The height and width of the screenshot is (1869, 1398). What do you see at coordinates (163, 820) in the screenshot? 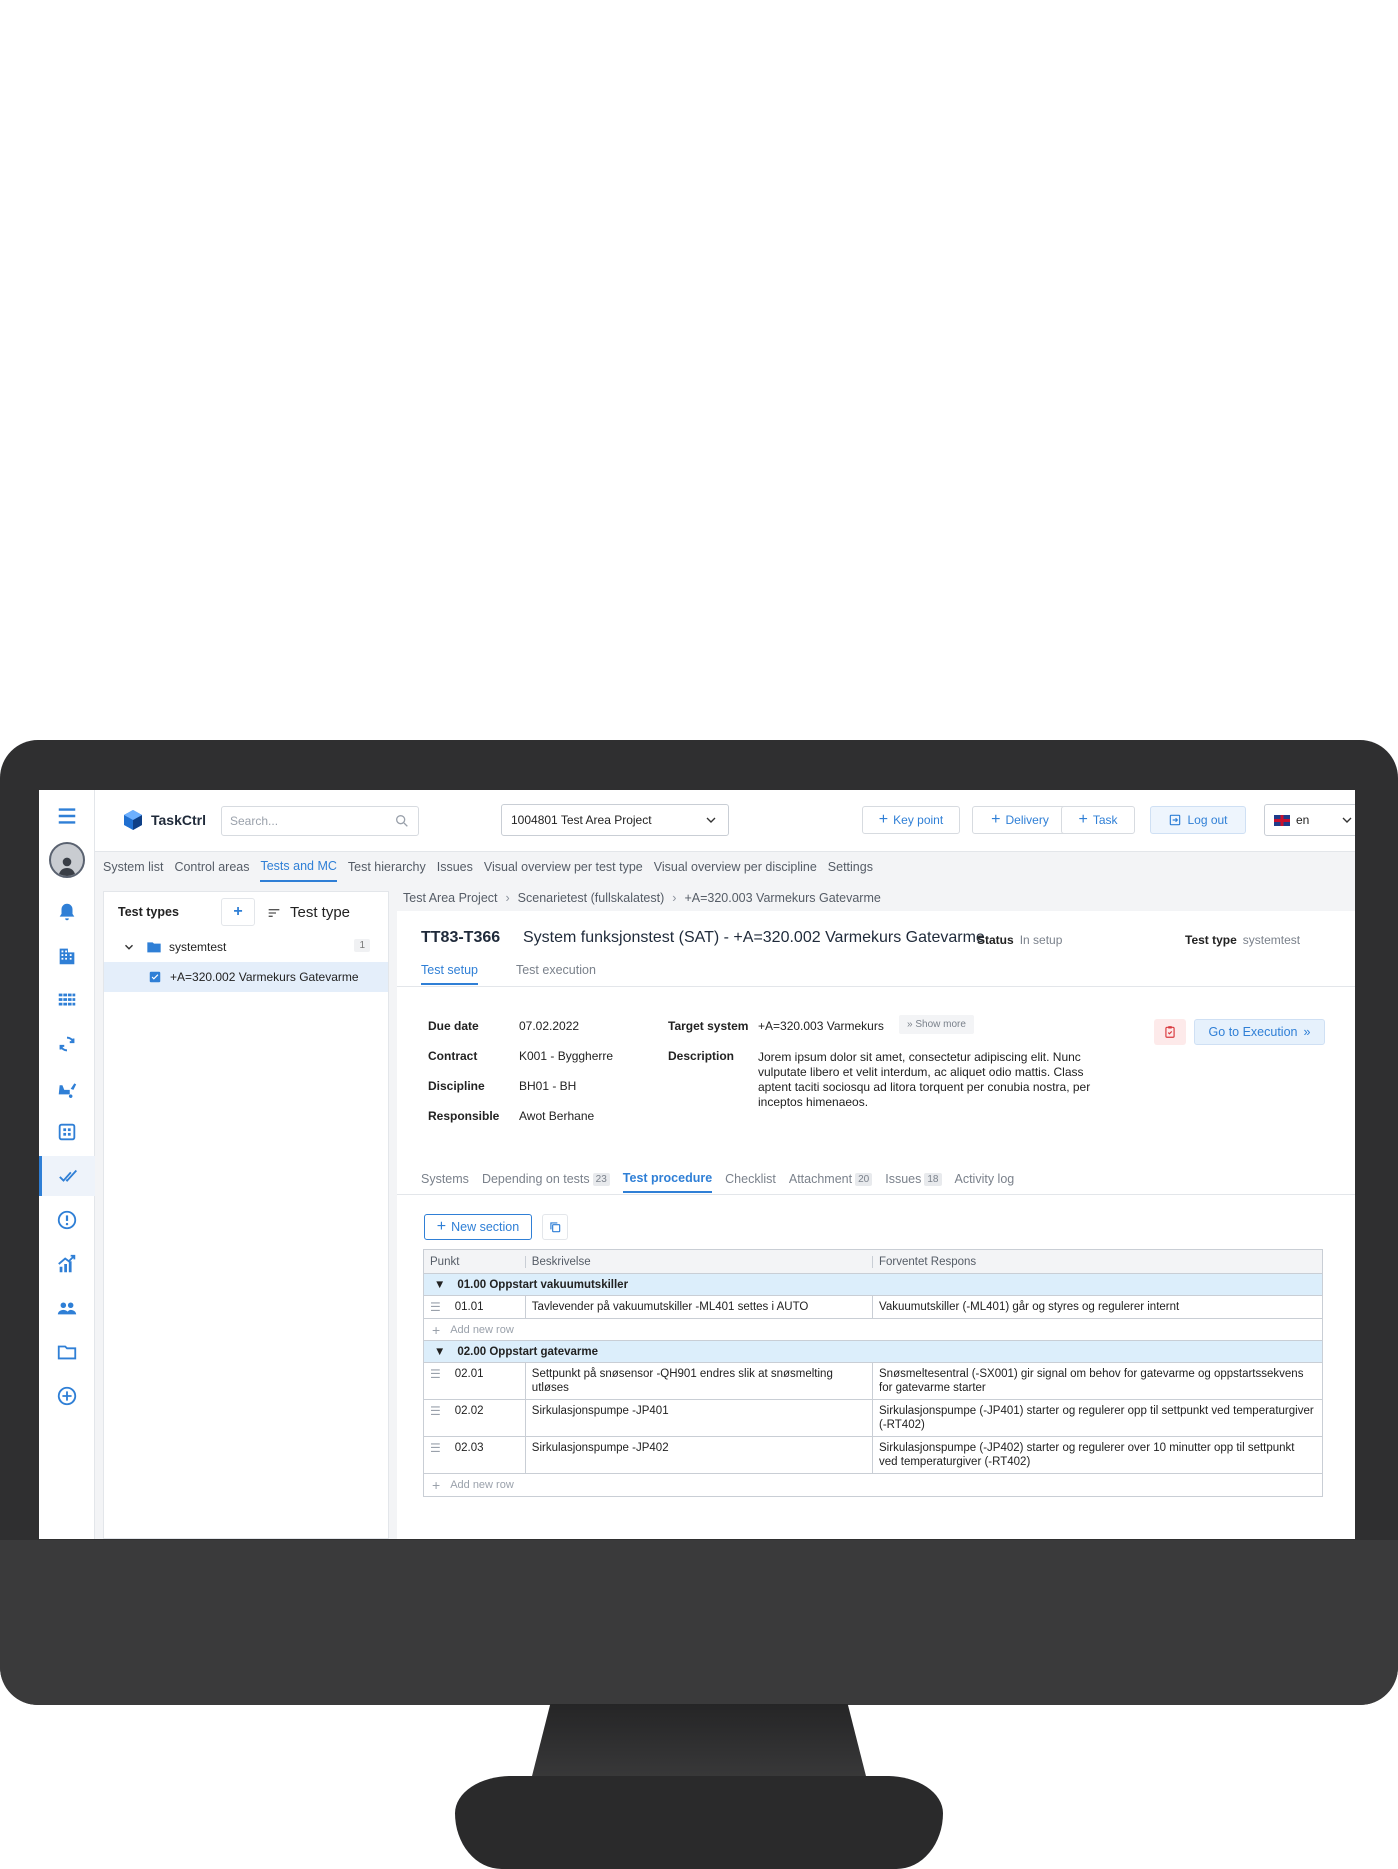
I see `app-logo: TaskCtrl` at bounding box center [163, 820].